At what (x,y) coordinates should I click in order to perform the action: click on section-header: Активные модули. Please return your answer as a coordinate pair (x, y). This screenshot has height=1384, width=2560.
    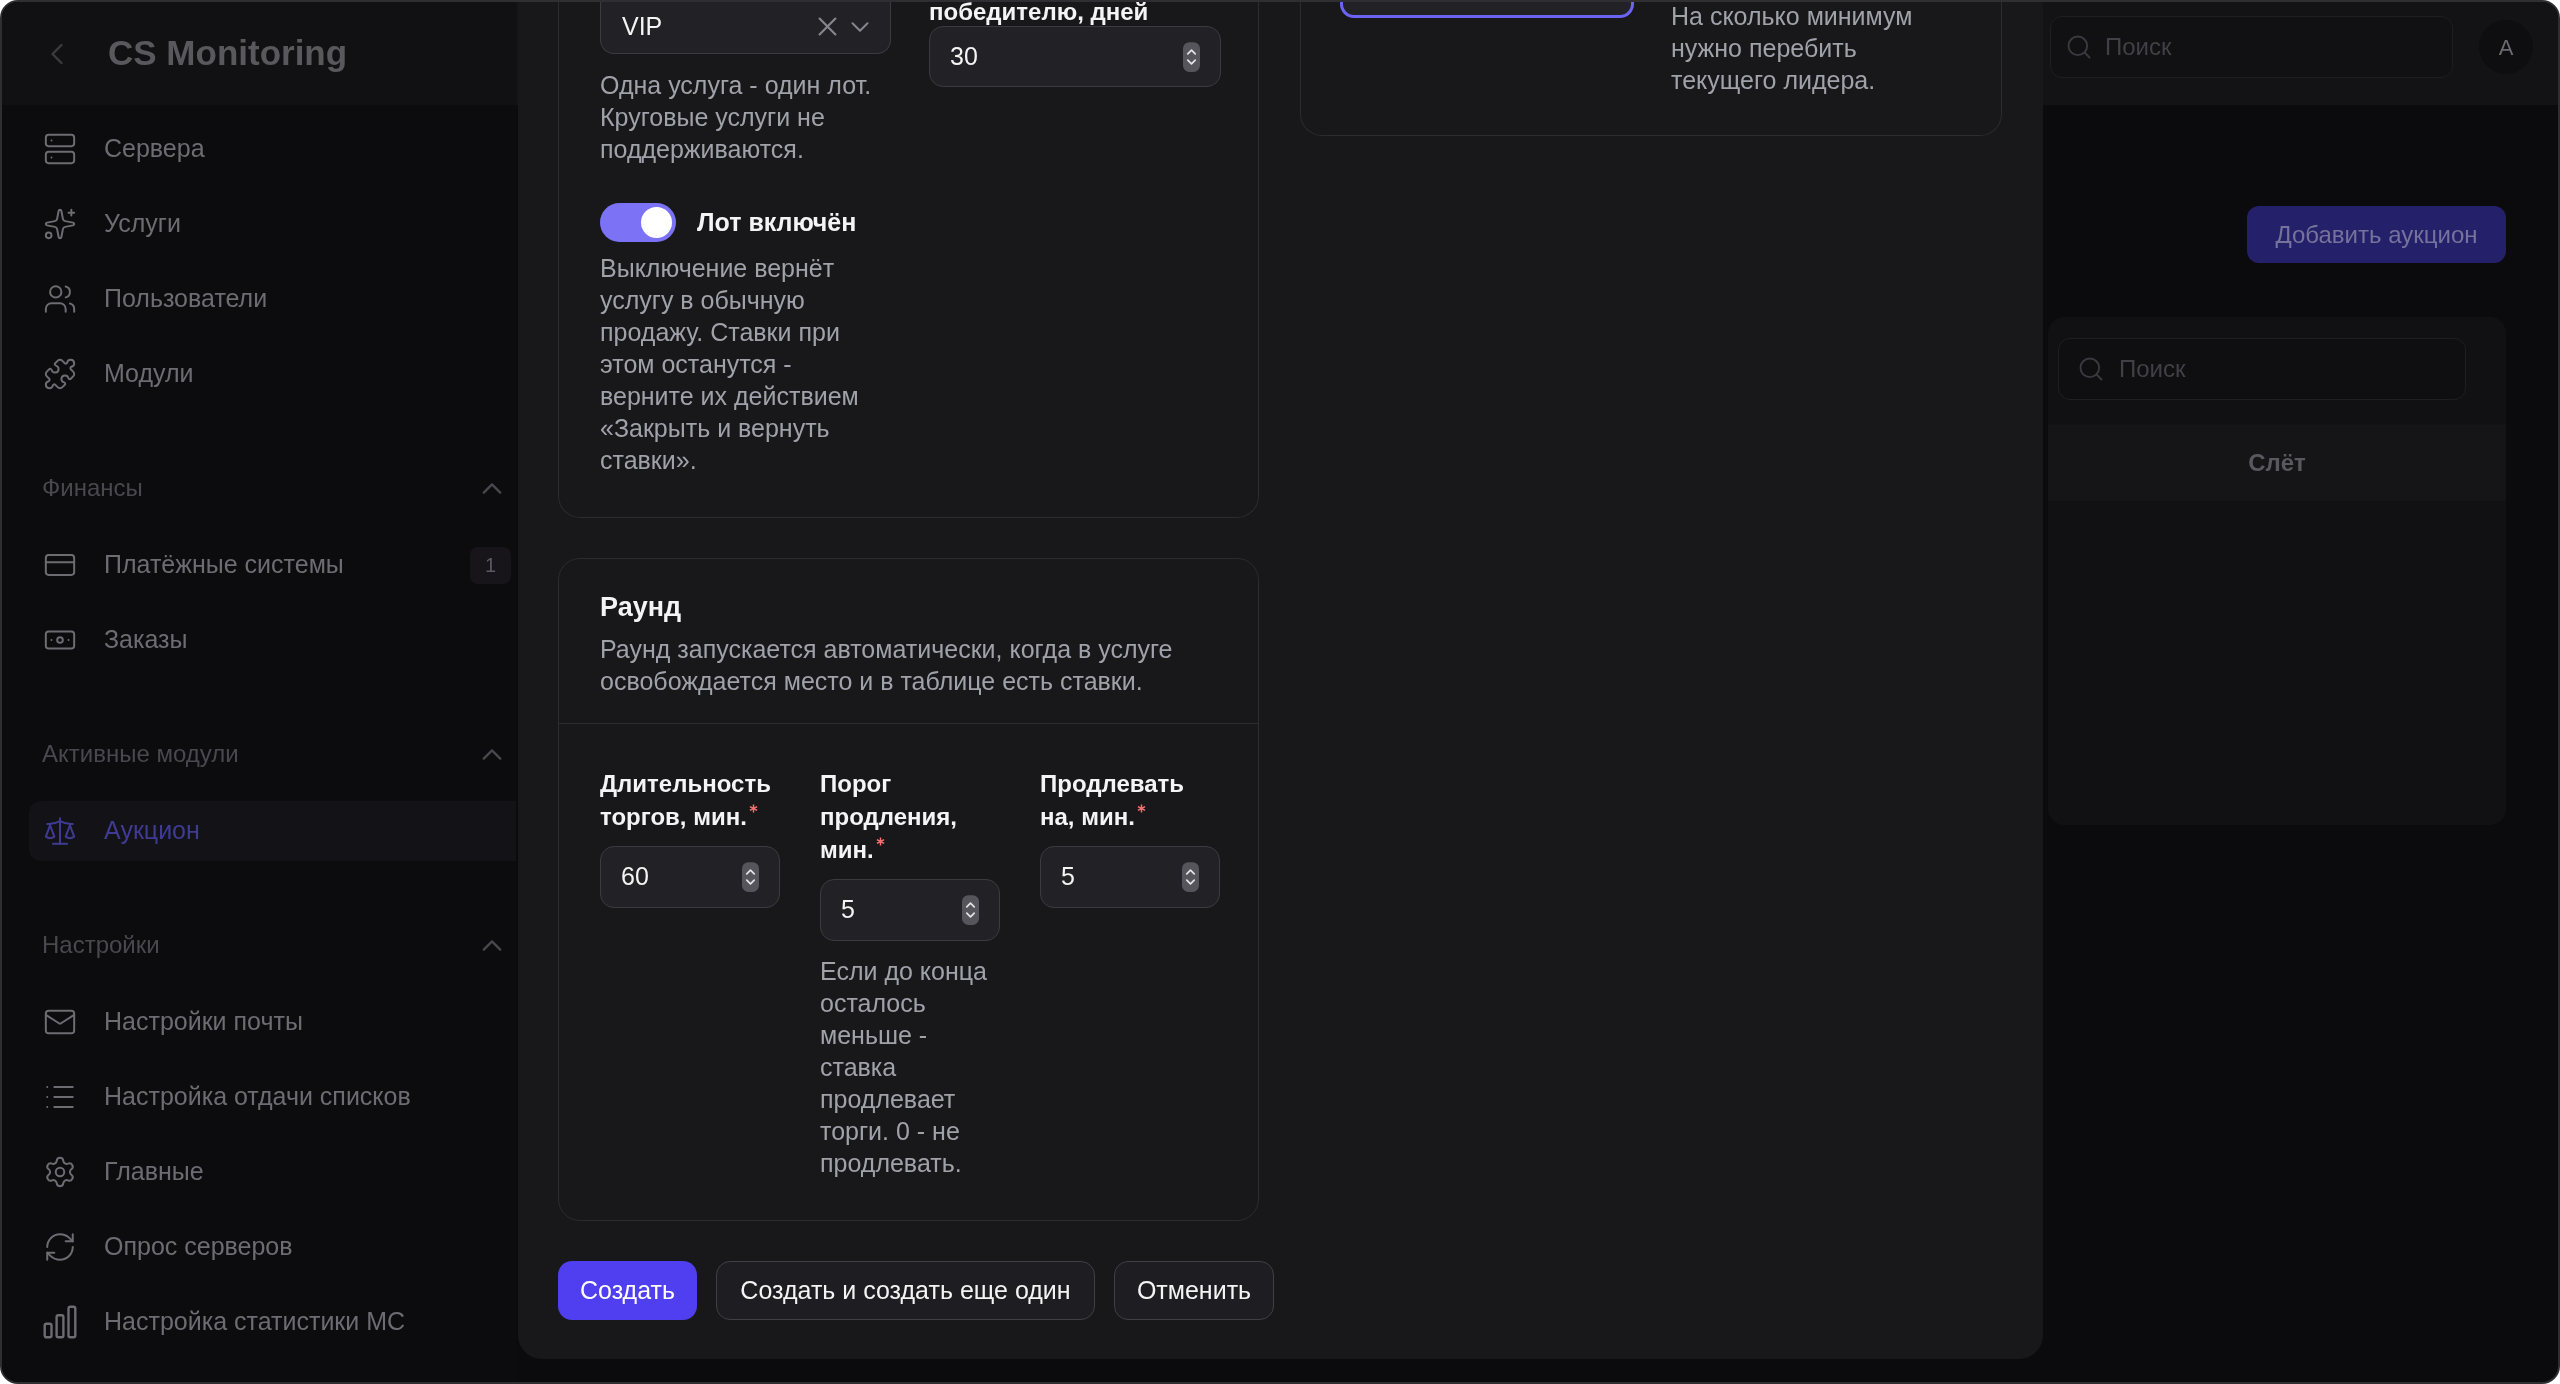
    Looking at the image, I should click on (272, 754).